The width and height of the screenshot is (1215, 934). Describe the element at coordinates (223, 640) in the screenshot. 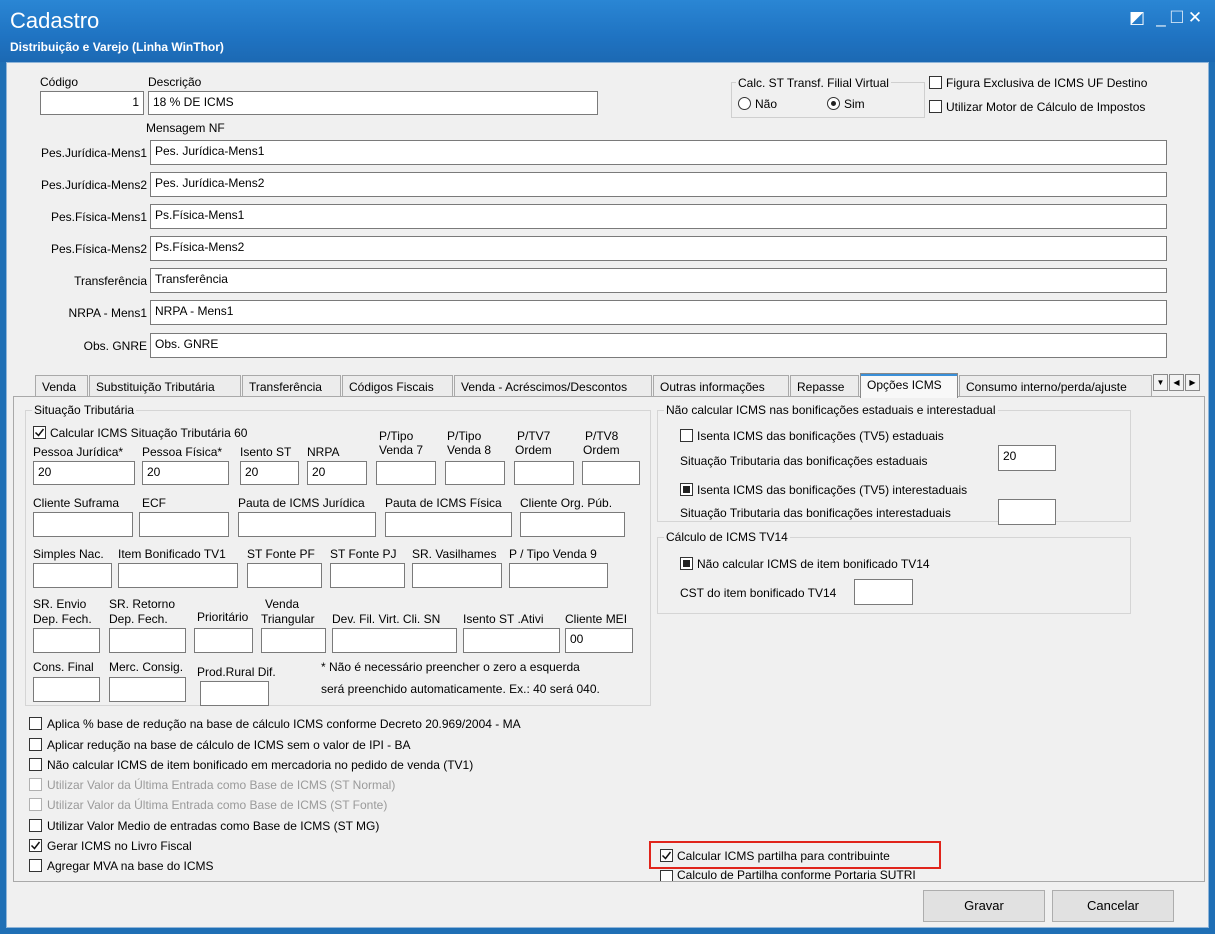

I see `prioritario-input` at that location.